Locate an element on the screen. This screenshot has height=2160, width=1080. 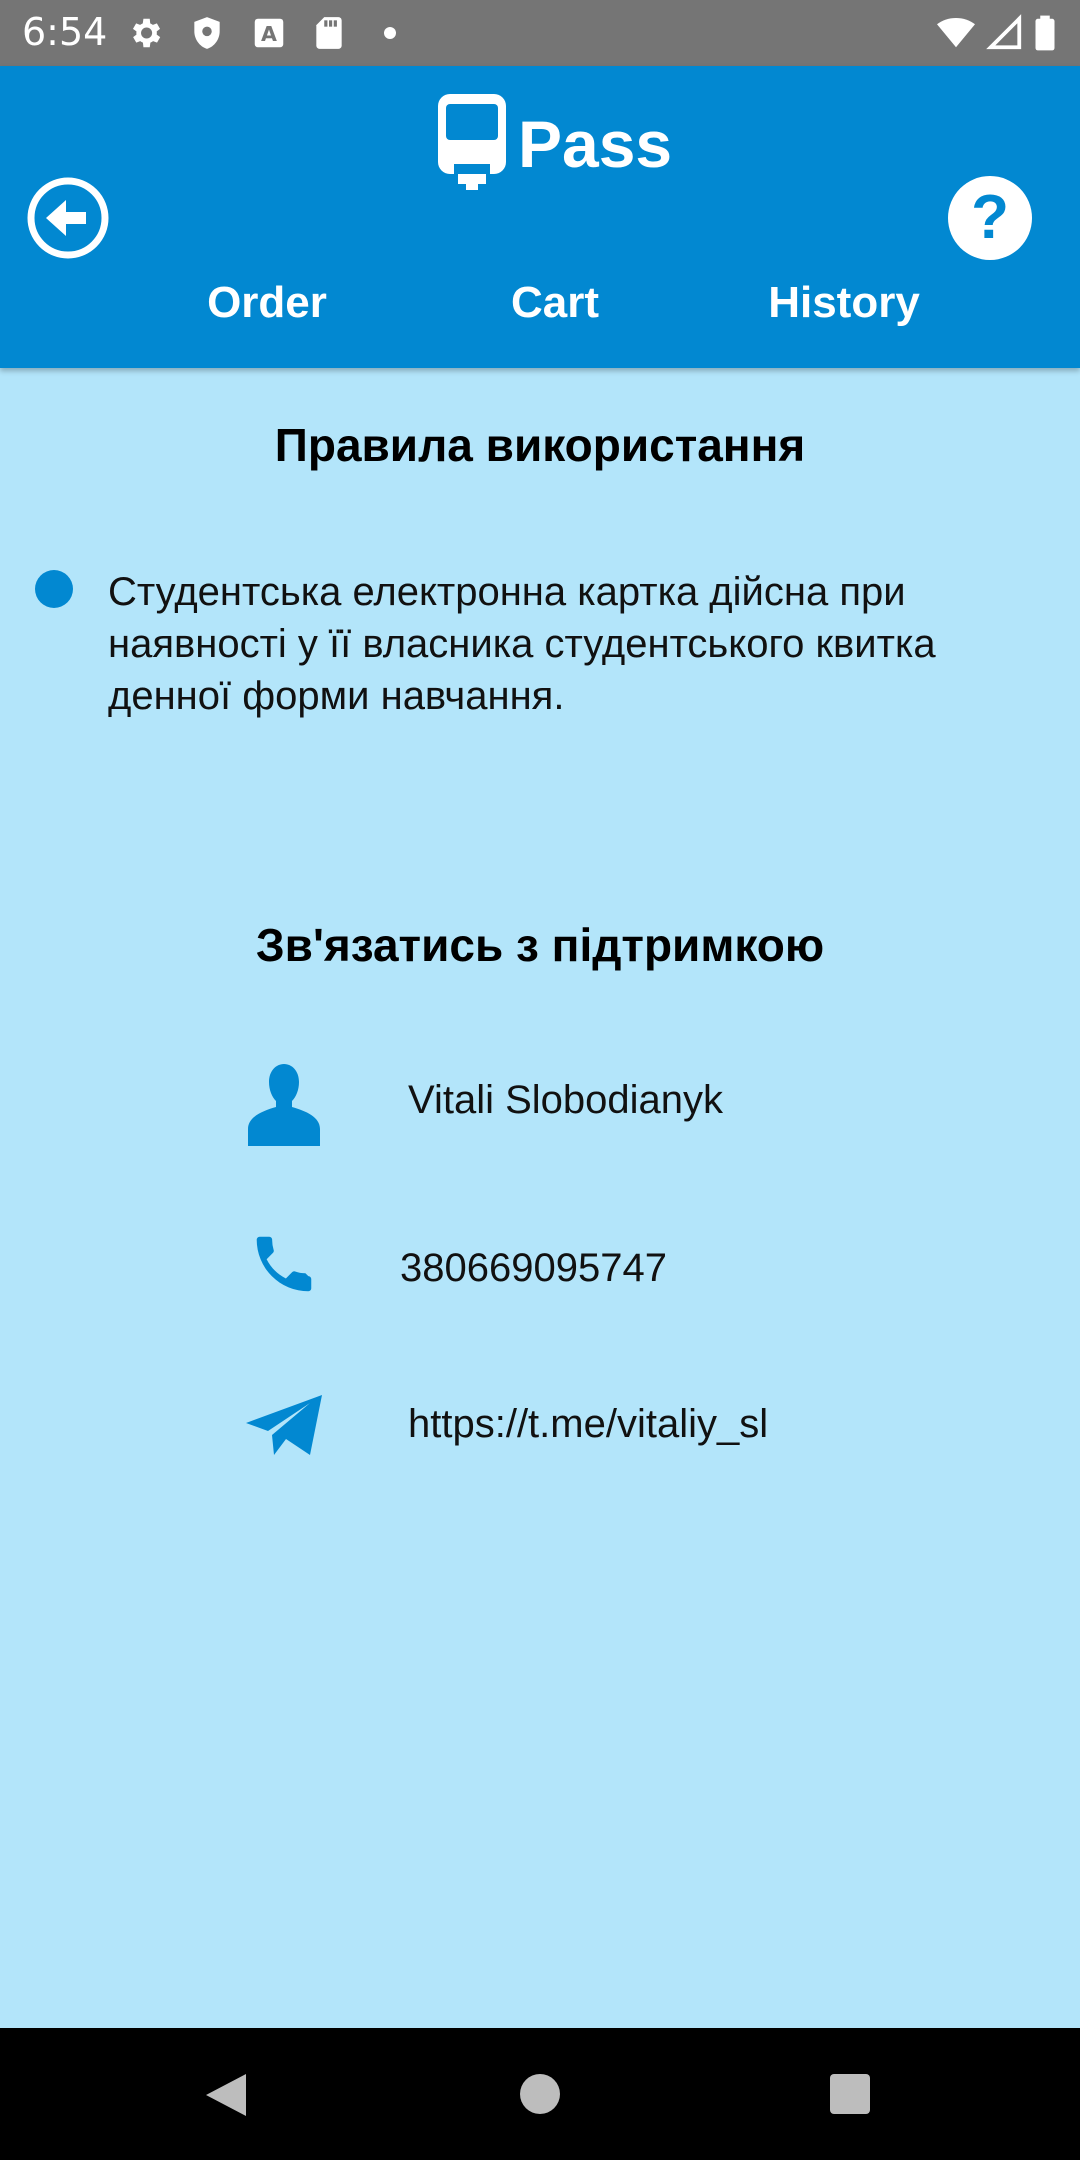
help-button: ? is located at coordinates (990, 218).